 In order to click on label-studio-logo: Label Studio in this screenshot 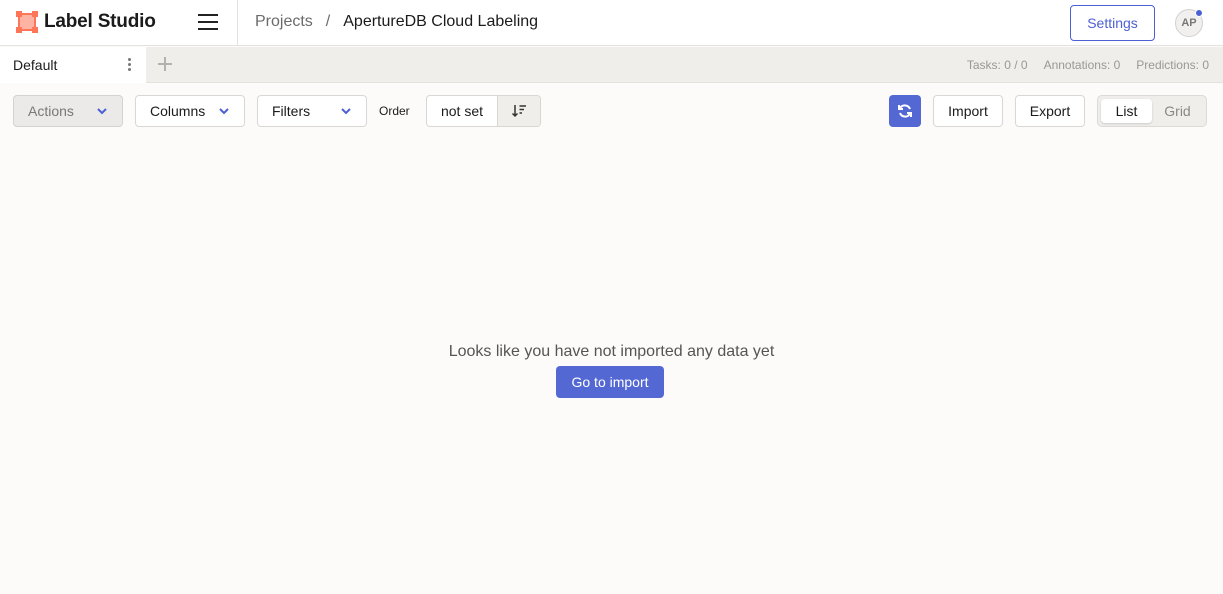, I will do `click(86, 22)`.